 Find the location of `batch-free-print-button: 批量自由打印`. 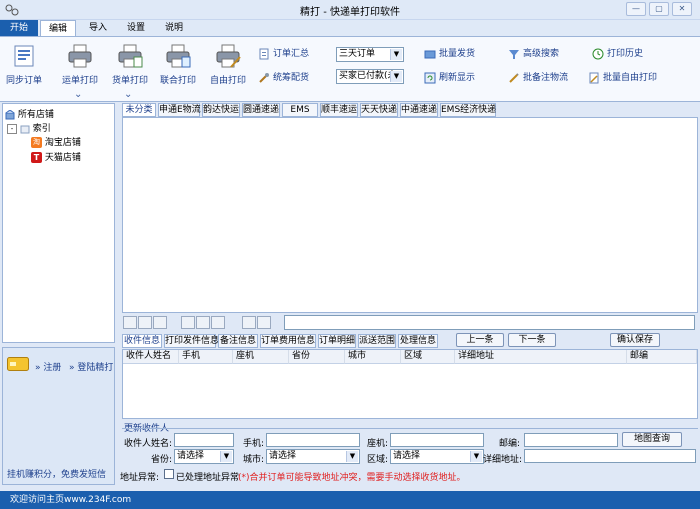

batch-free-print-button: 批量自由打印 is located at coordinates (622, 78).